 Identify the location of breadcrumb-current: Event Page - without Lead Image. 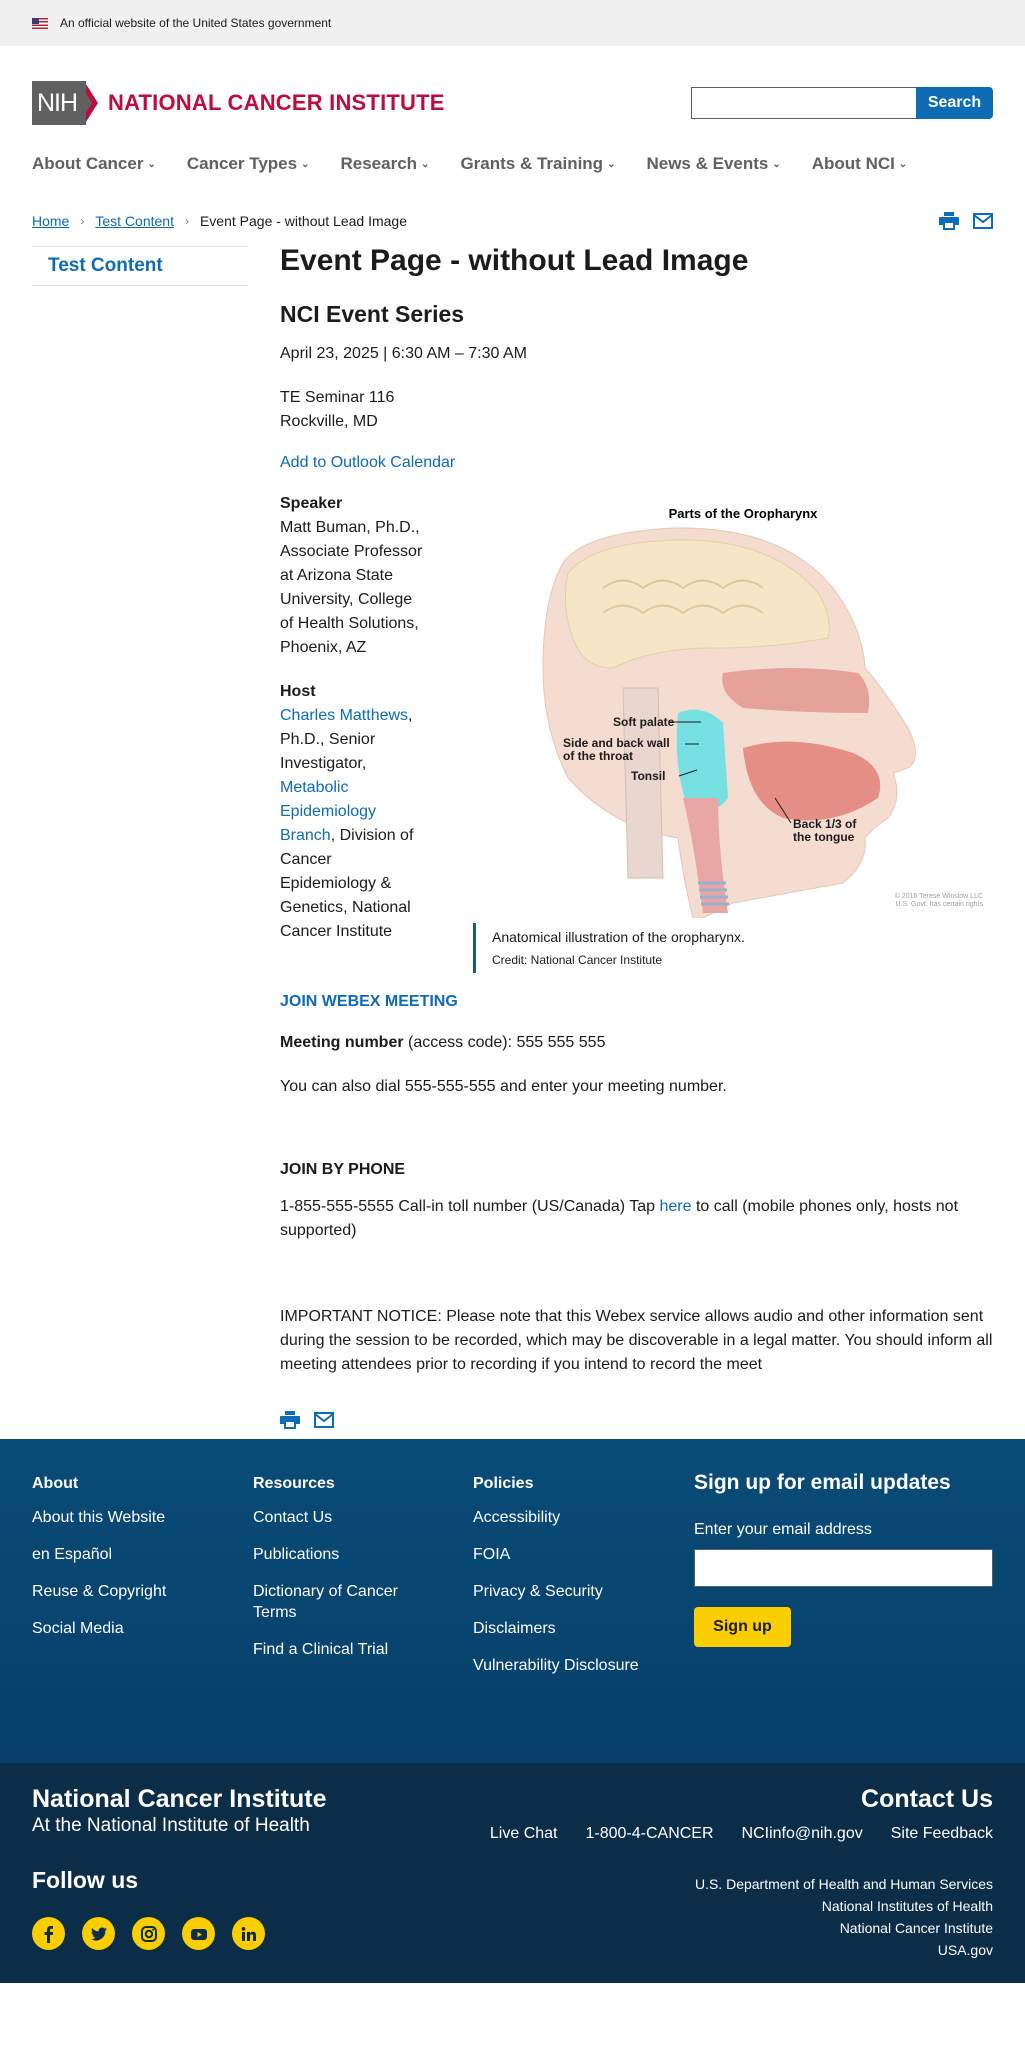
(303, 221).